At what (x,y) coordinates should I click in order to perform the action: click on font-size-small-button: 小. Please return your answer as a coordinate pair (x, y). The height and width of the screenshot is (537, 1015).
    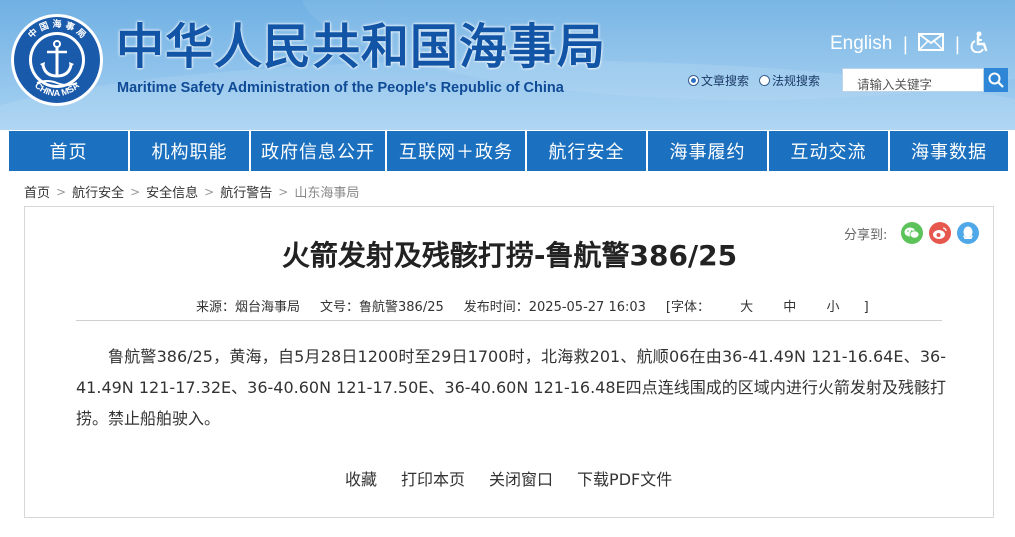
    Looking at the image, I should click on (832, 307).